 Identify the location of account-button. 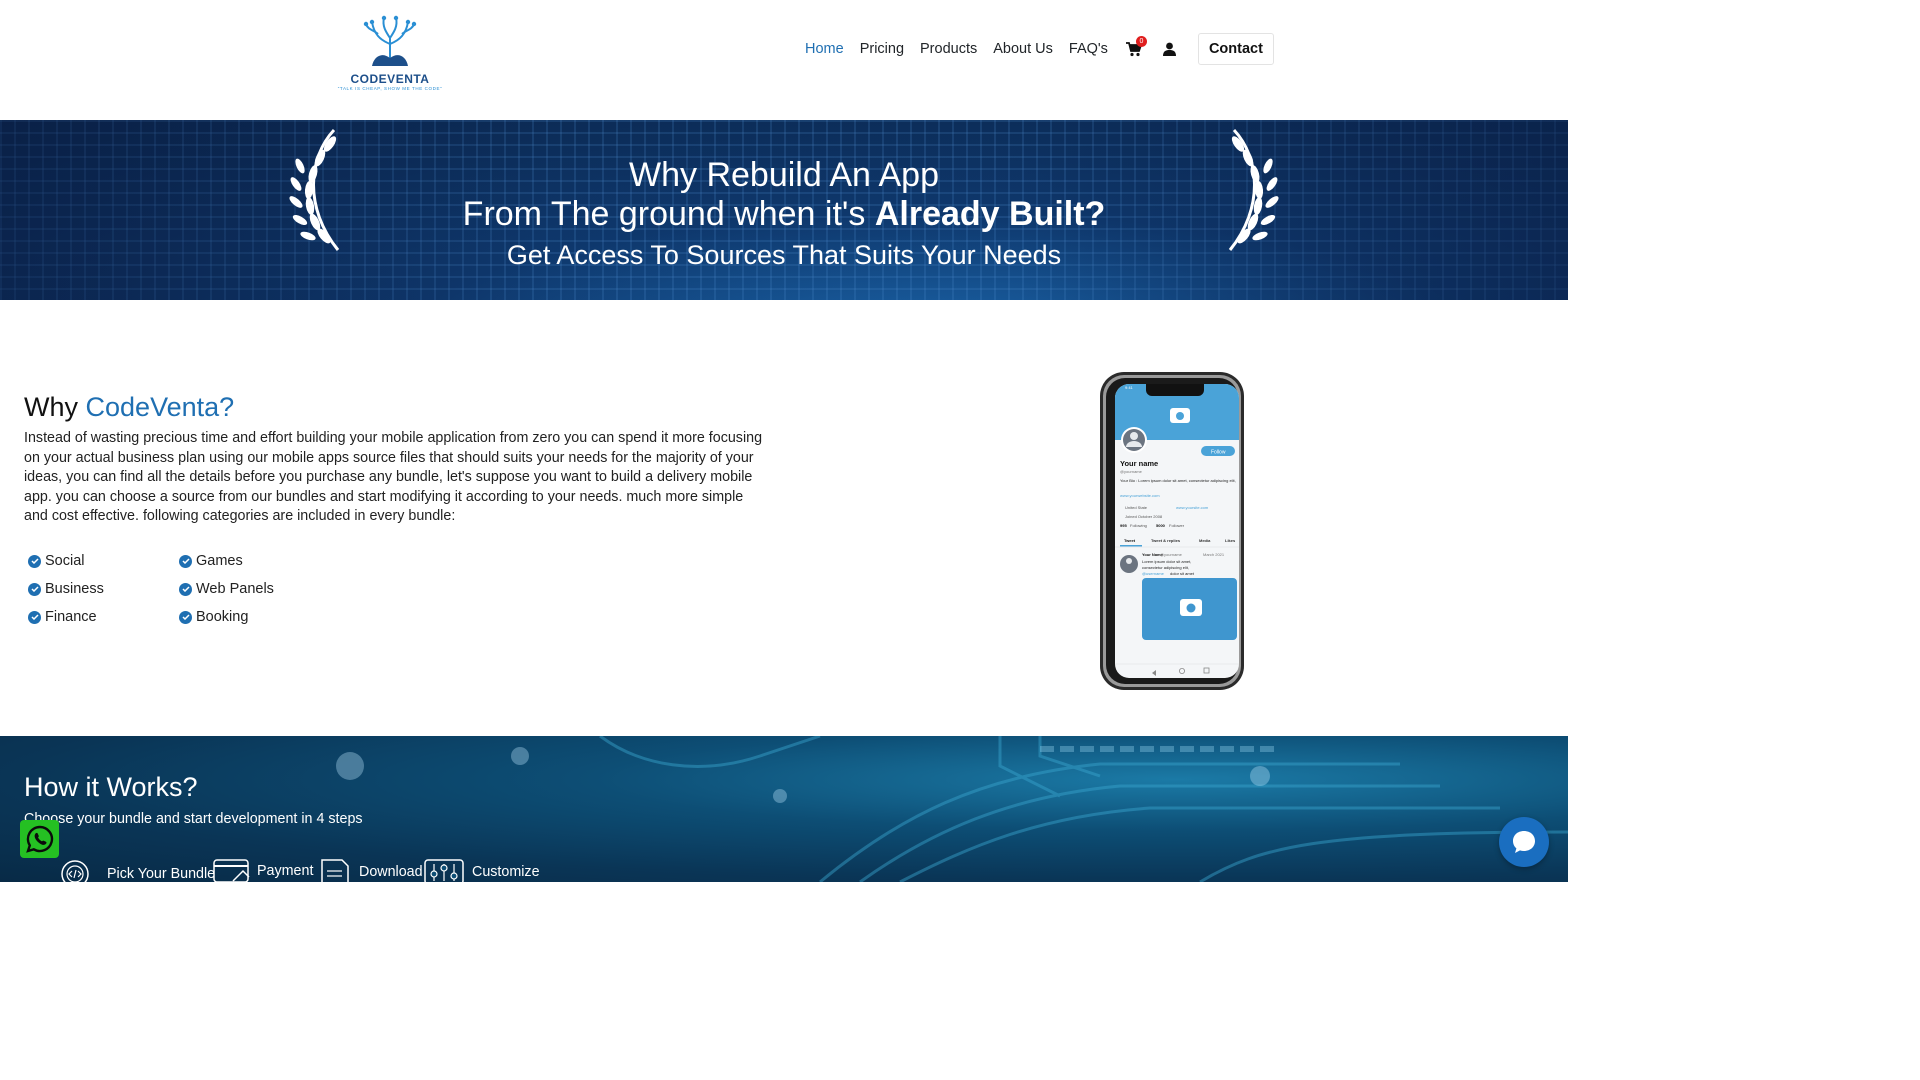
(1170, 49).